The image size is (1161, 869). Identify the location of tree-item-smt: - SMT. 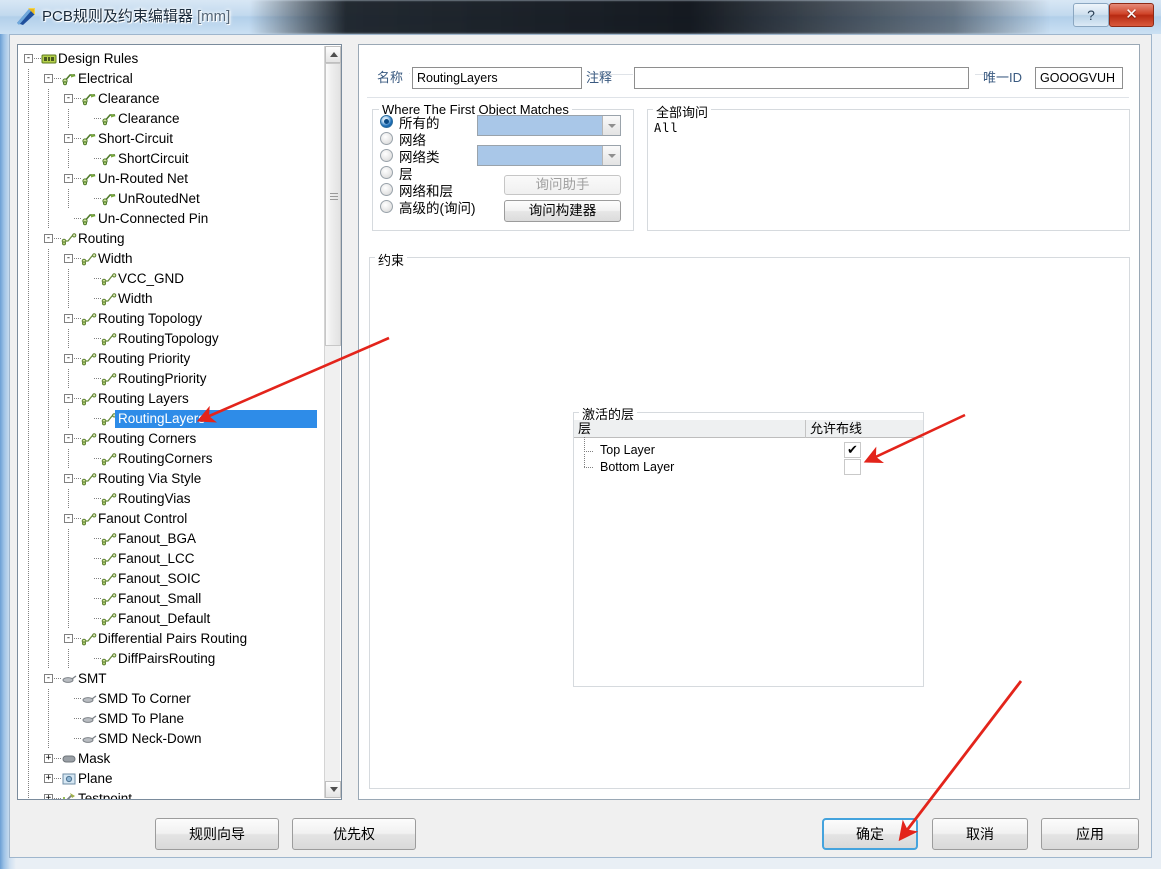
(171, 679).